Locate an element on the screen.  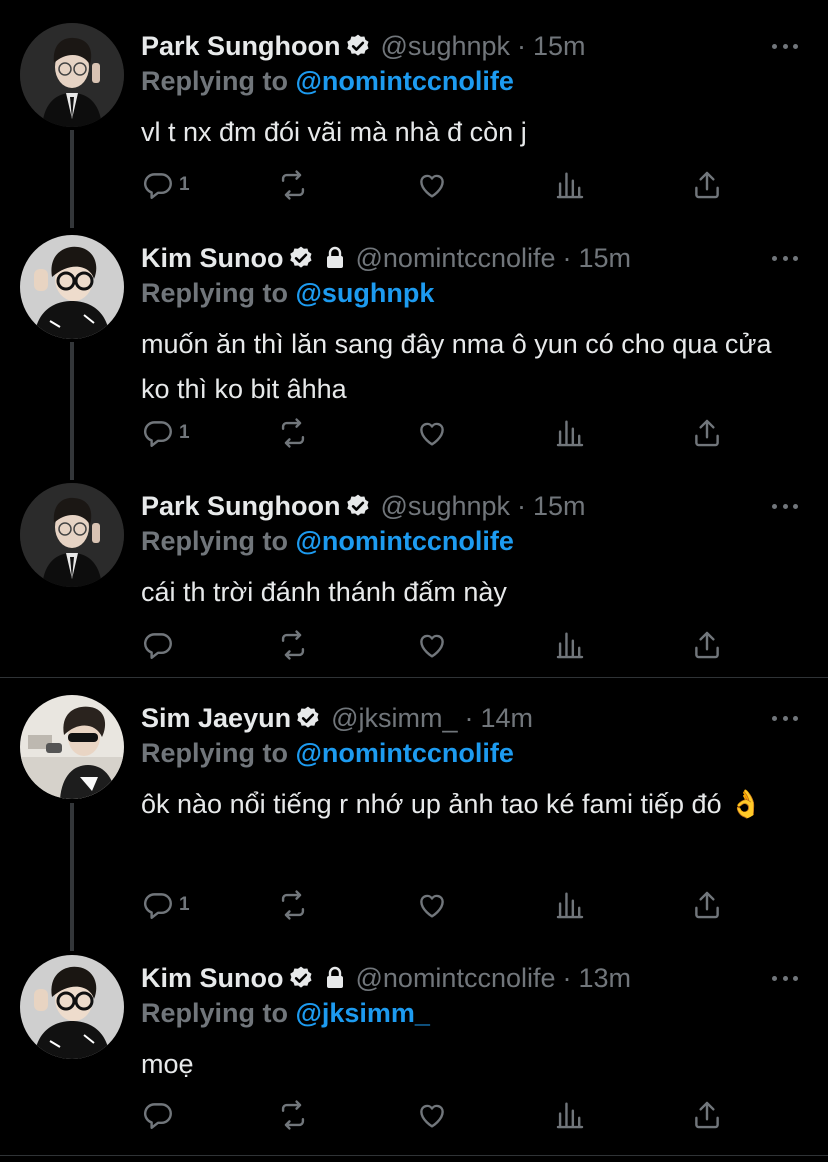
tweet-text: cái th trời đánh thánh đấm này is located at coordinates (324, 592).